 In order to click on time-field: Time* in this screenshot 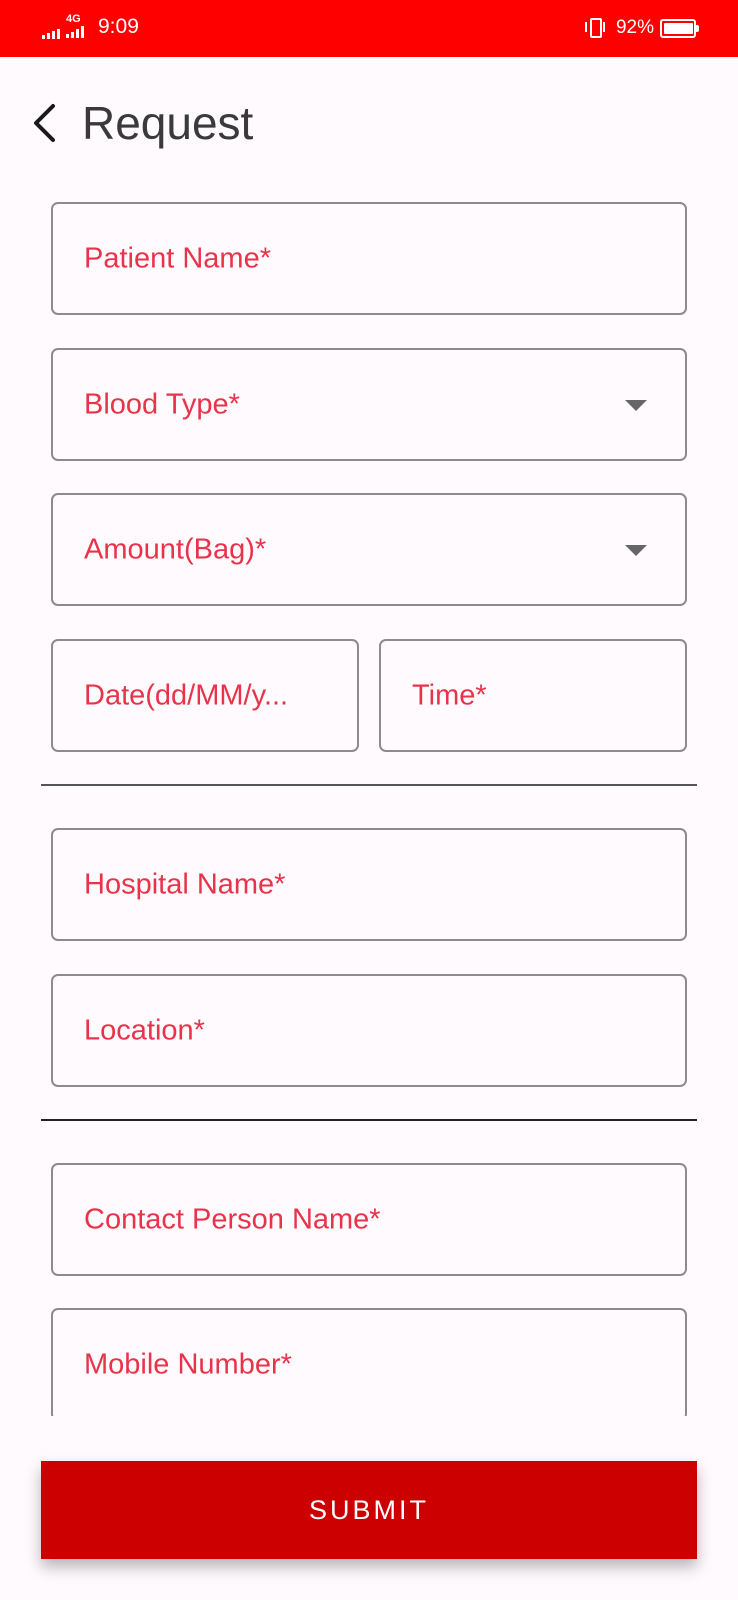, I will do `click(533, 695)`.